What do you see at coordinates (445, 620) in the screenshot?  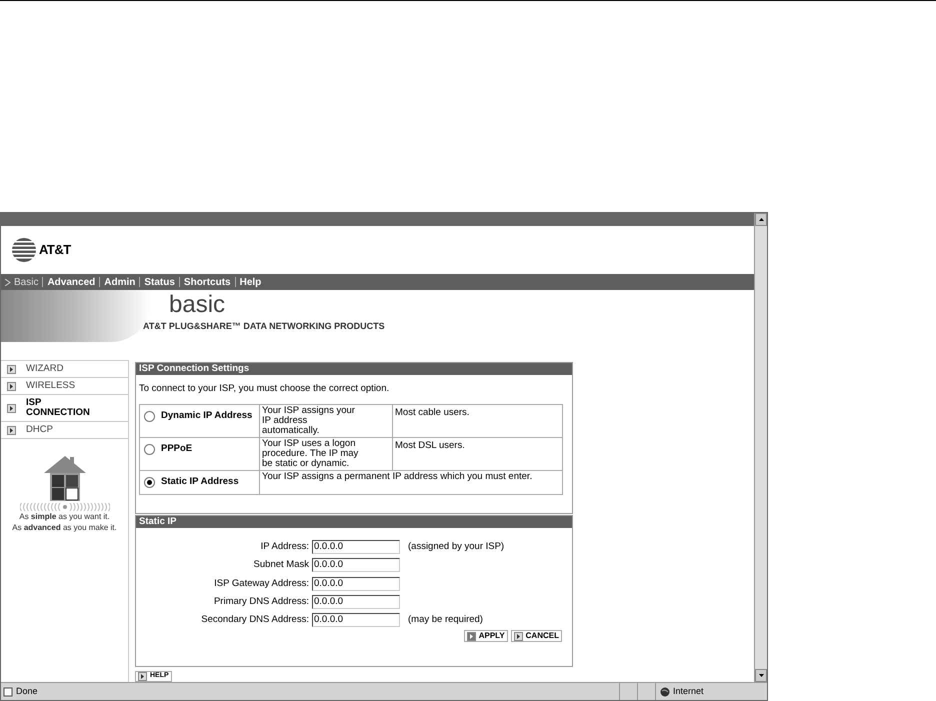 I see `field-hint: (may be required)` at bounding box center [445, 620].